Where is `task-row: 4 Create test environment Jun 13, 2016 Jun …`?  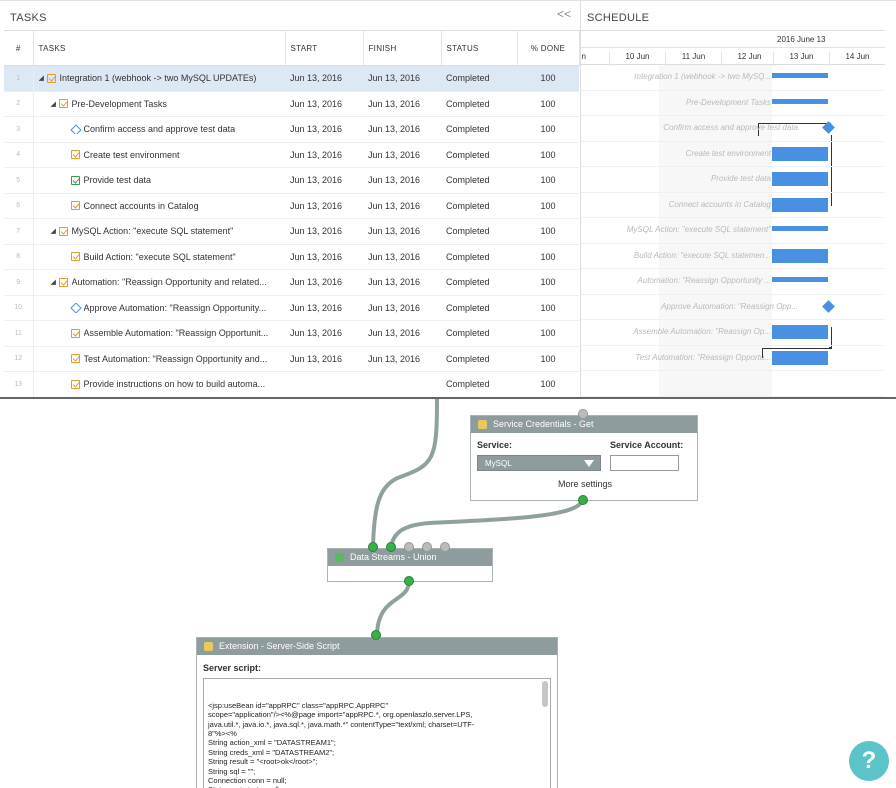 task-row: 4 Create test environment Jun 13, 2016 Jun … is located at coordinates (291, 155).